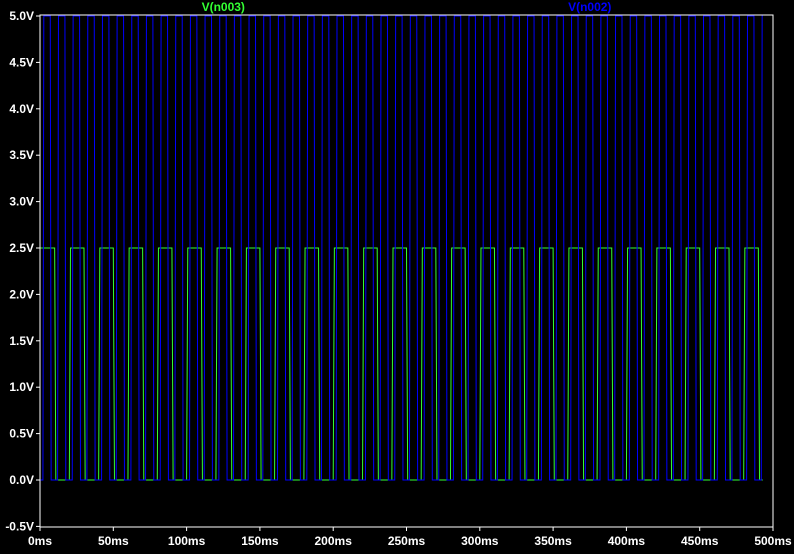 The height and width of the screenshot is (554, 794). Describe the element at coordinates (21, 434) in the screenshot. I see `y-tick-label: 0.5V` at that location.